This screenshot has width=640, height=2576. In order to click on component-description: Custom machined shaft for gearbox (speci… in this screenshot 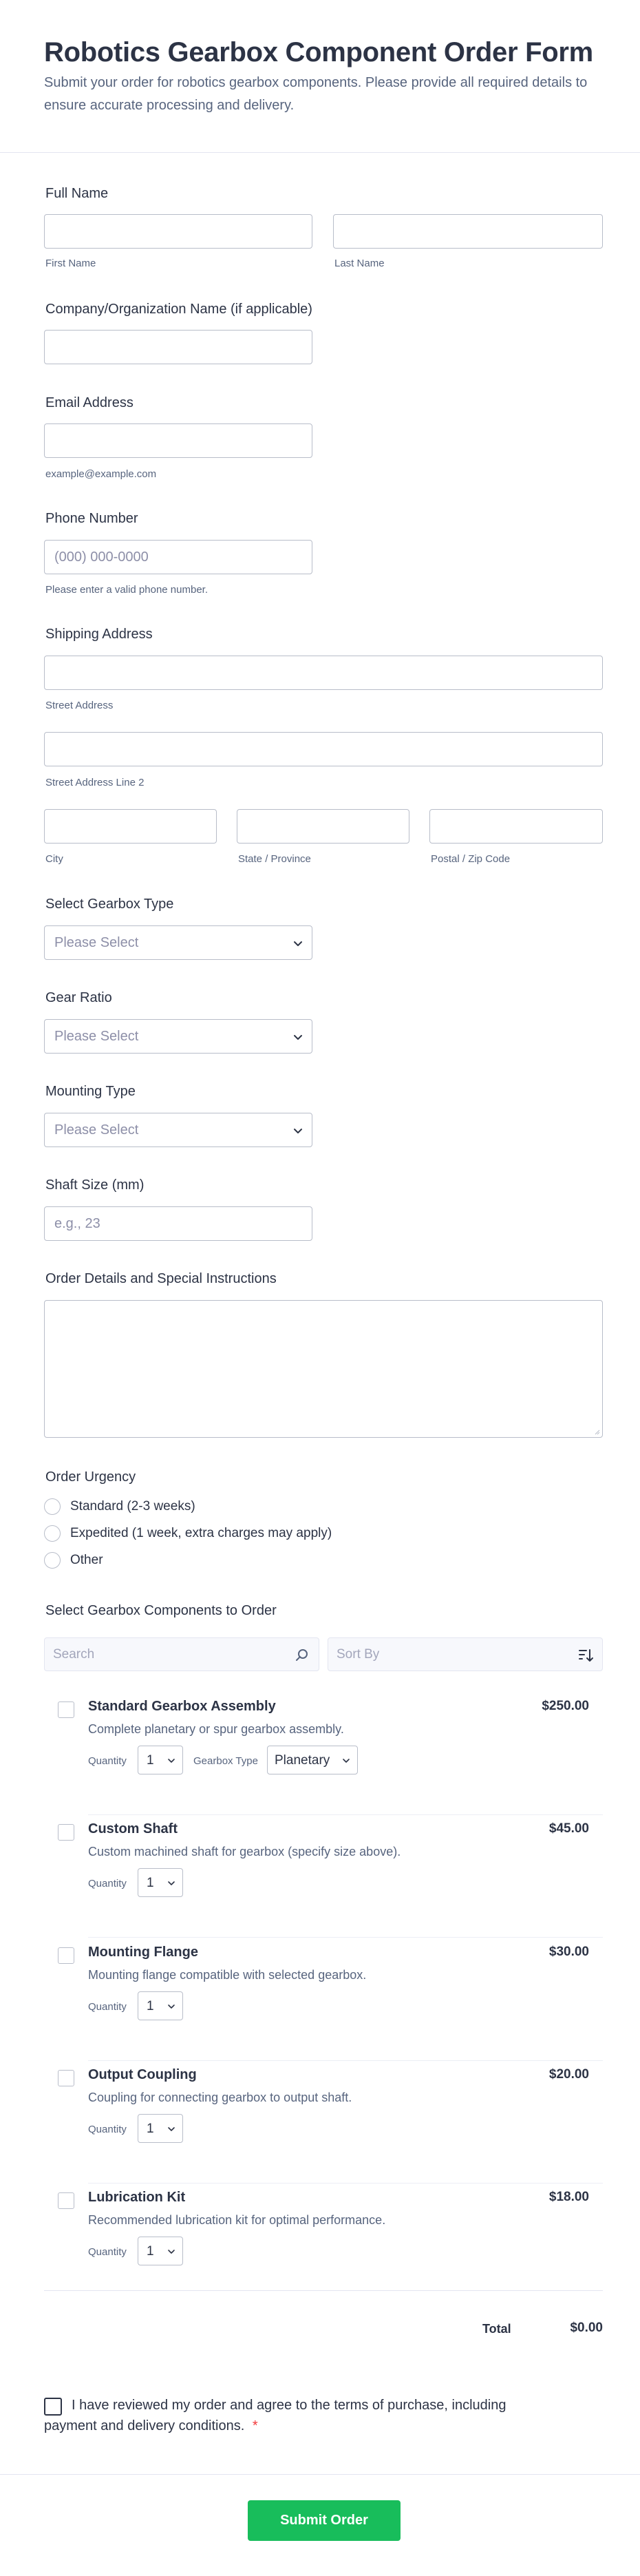, I will do `click(245, 1851)`.